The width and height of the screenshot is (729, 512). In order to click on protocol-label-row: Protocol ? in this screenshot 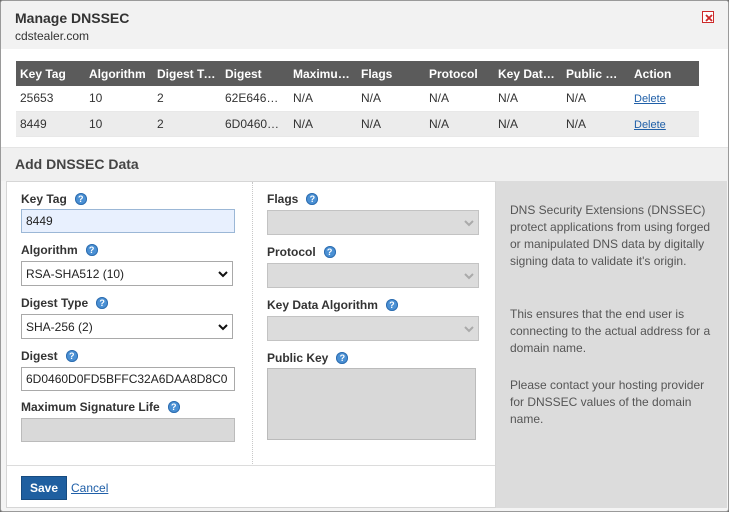, I will do `click(301, 252)`.